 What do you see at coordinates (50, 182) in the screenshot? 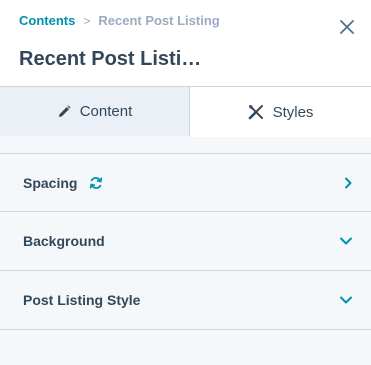
I see `section-spacing-label: Spacing` at bounding box center [50, 182].